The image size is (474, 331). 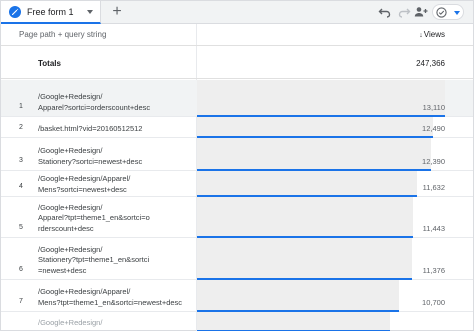 What do you see at coordinates (62, 34) in the screenshot?
I see `dimension-header: Page path + query string` at bounding box center [62, 34].